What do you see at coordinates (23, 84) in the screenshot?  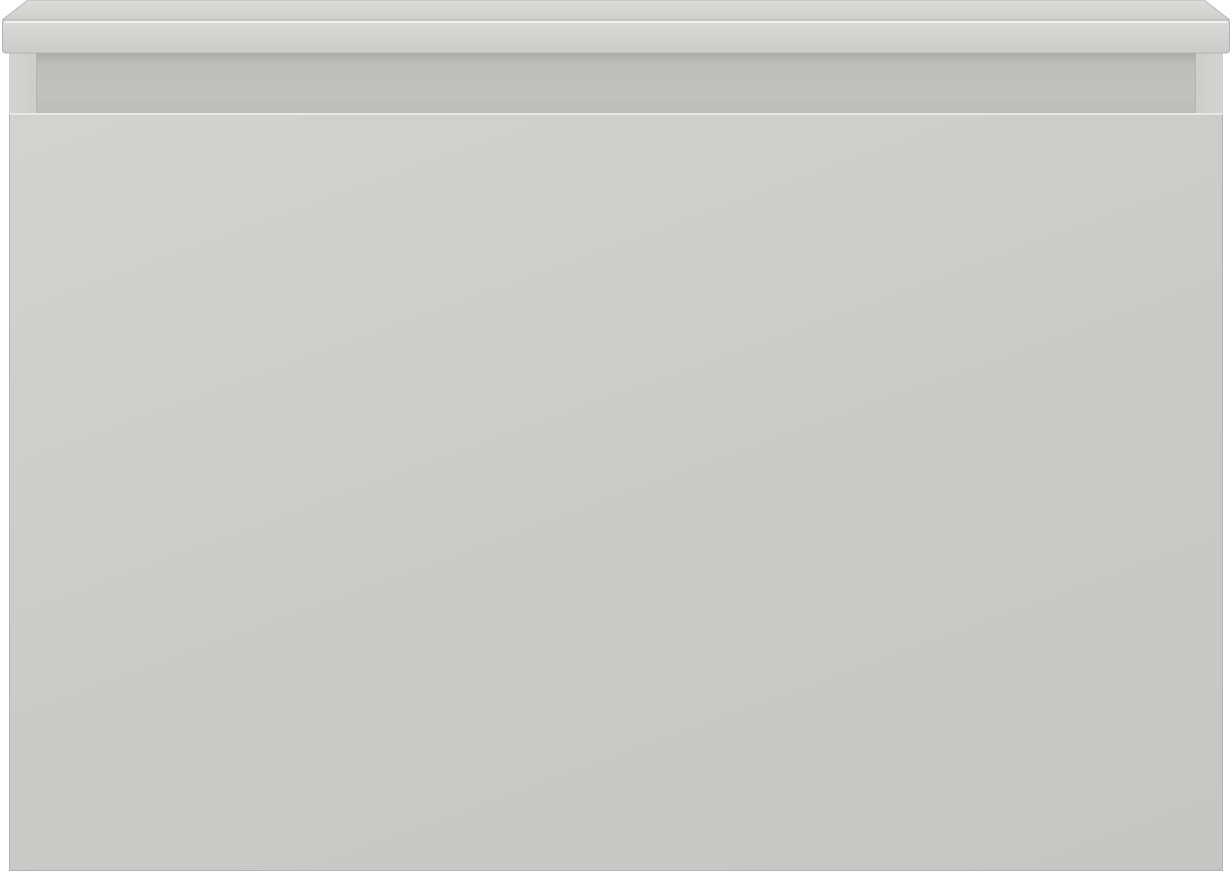 I see `cabinet-side-left` at bounding box center [23, 84].